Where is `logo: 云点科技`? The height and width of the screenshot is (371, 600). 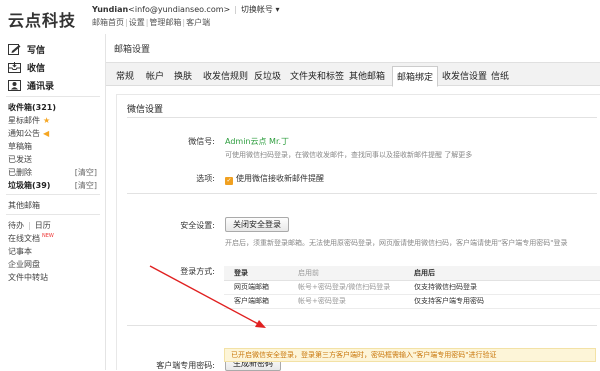
logo: 云点科技 is located at coordinates (42, 20).